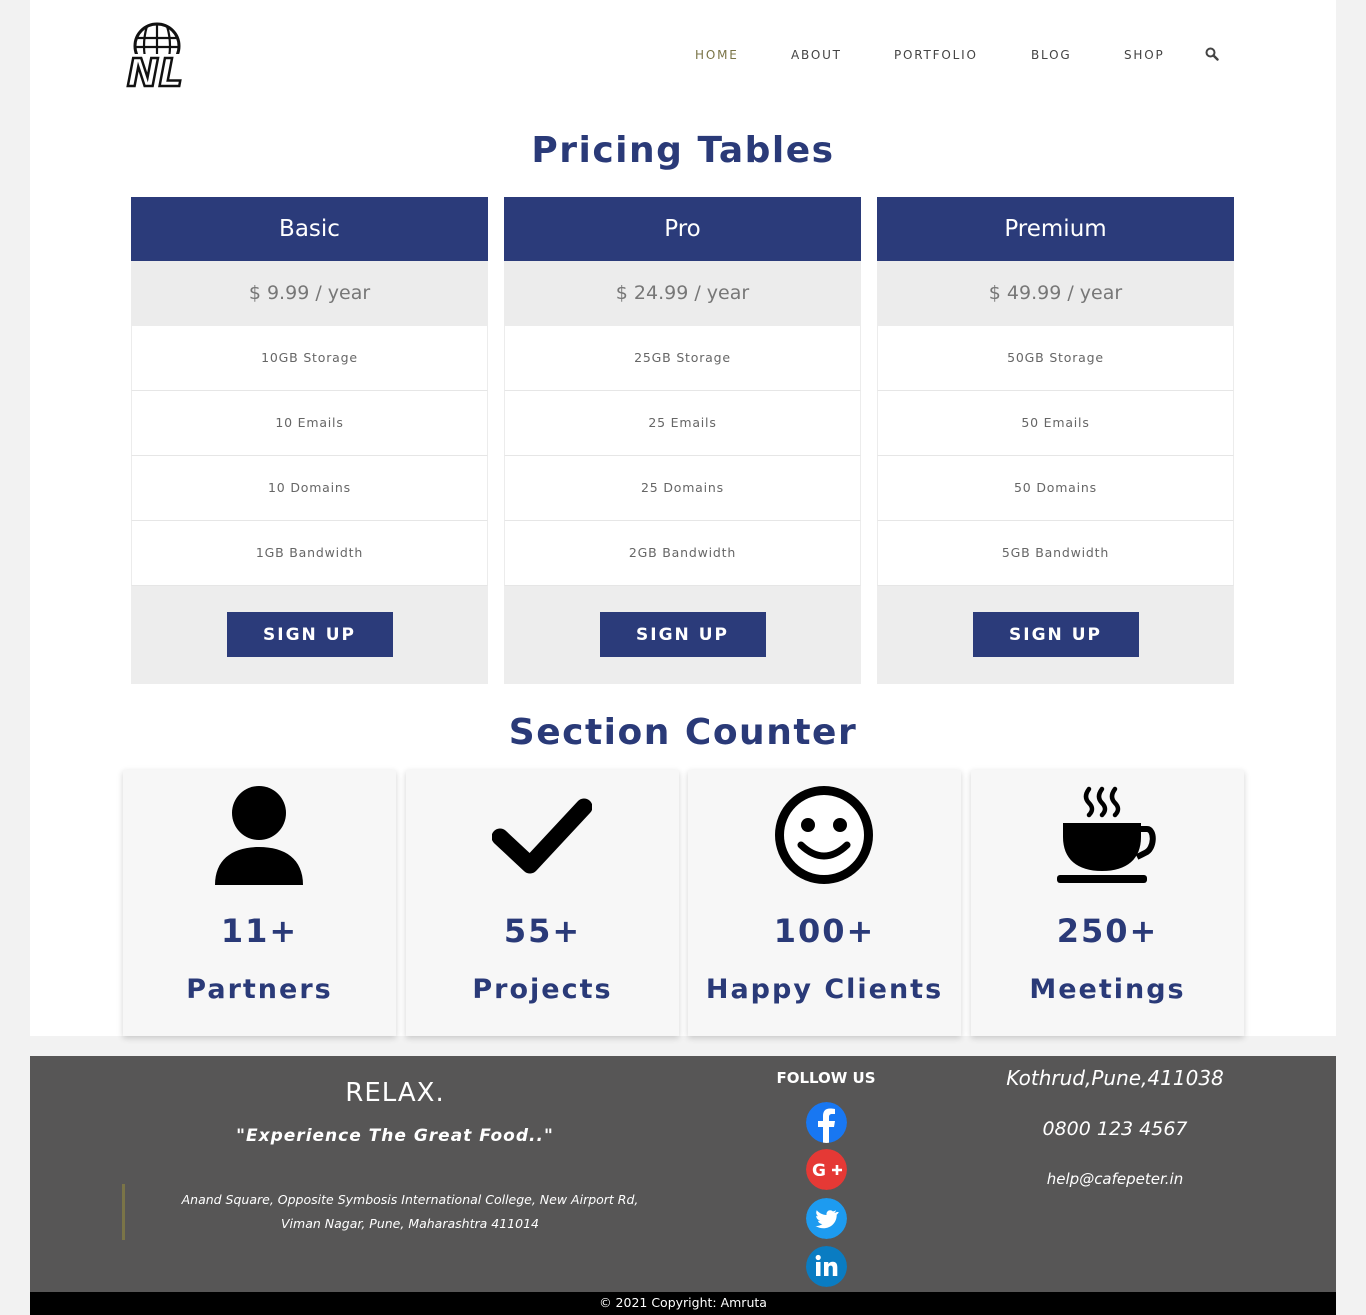  I want to click on twitter-icon, so click(826, 1218).